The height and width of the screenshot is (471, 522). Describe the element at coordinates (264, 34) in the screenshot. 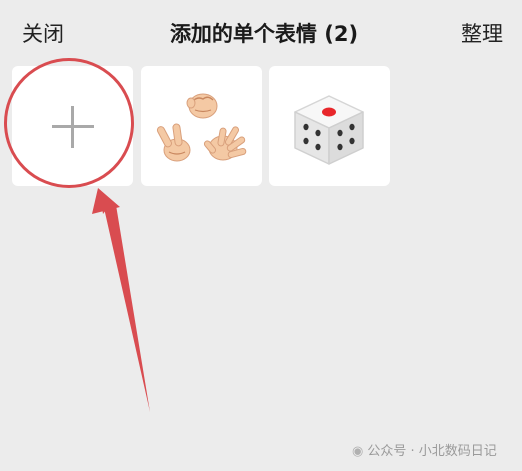

I see `page-title: 添加的单个表情 (2)` at that location.